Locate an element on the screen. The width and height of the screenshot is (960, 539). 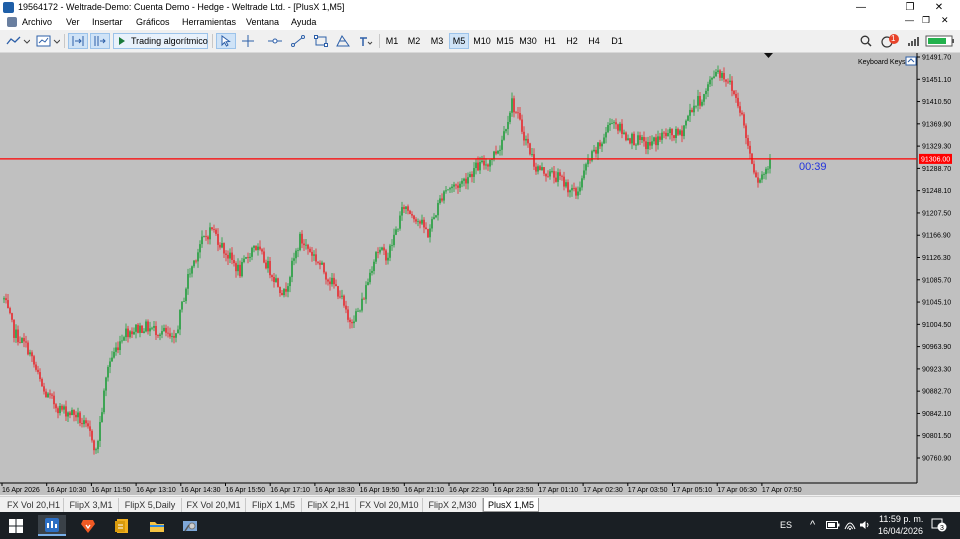
rectangle-icon is located at coordinates (321, 41).